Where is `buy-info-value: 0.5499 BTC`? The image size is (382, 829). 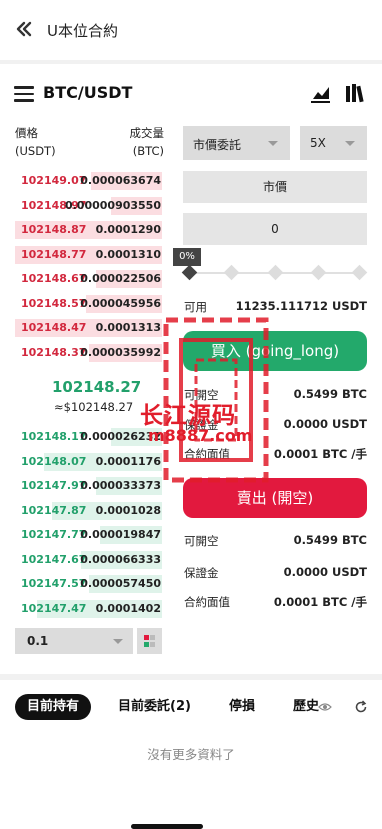
buy-info-value: 0.5499 BTC is located at coordinates (330, 394).